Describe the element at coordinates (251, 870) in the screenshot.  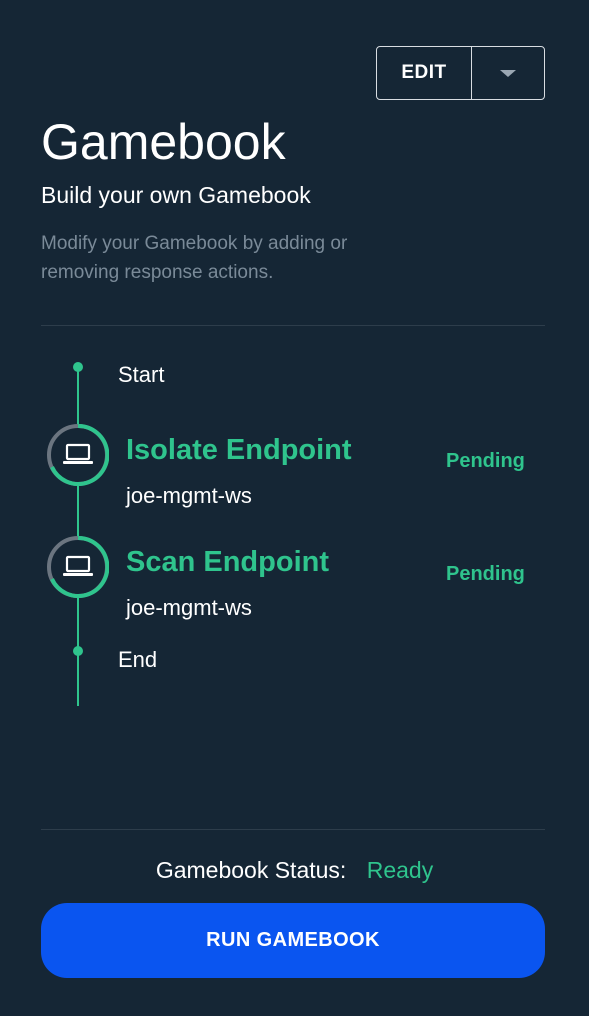
I see `status-label: Gamebook Status:` at that location.